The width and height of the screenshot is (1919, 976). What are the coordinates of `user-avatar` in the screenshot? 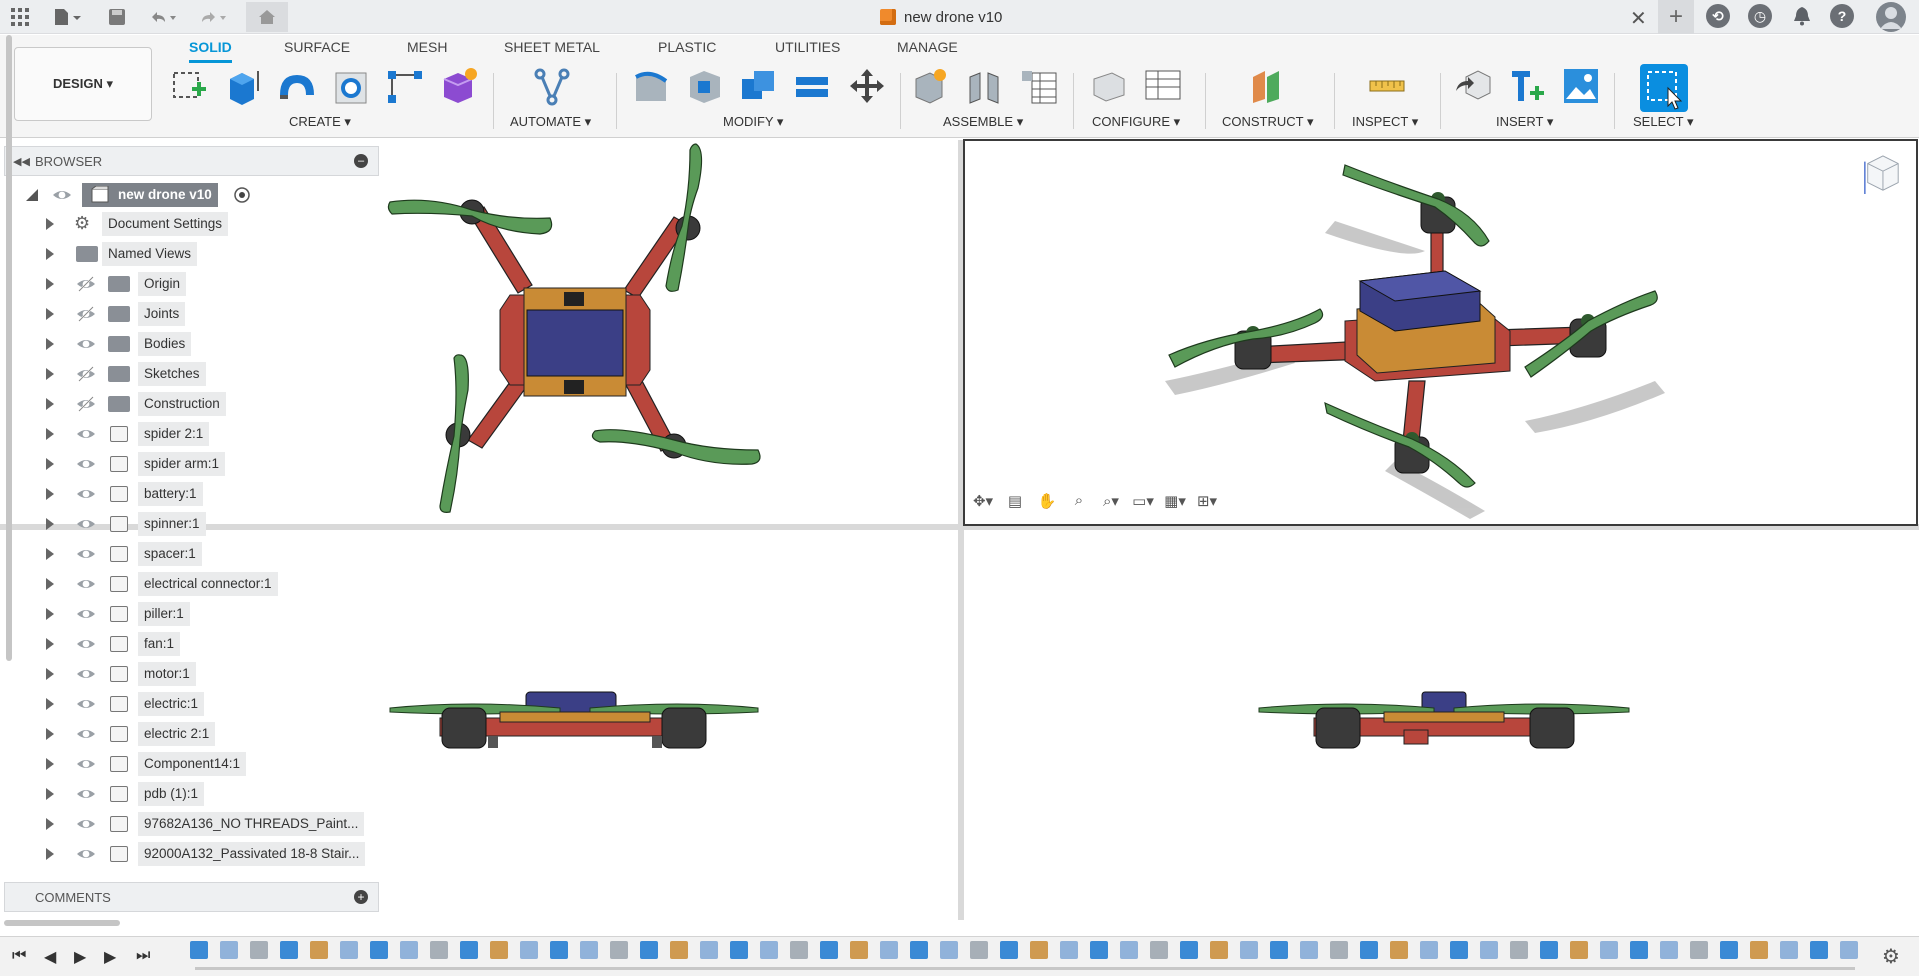 It's located at (1891, 17).